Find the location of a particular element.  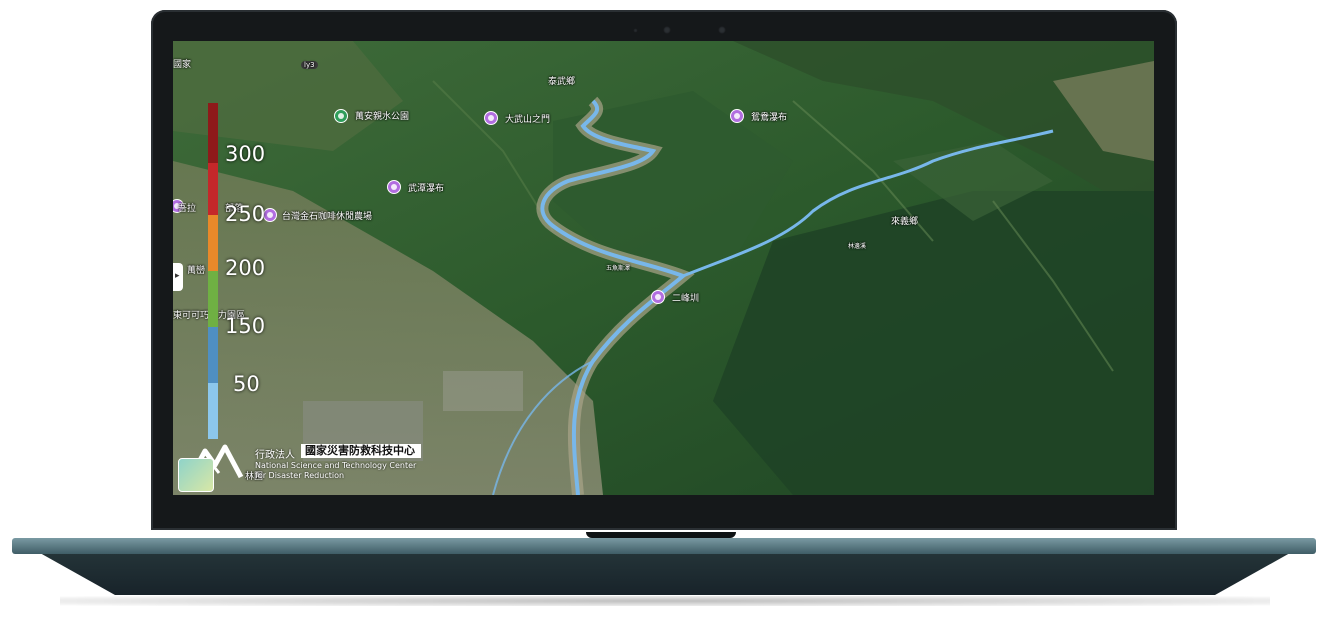

place-label: 五魚斯澤 is located at coordinates (618, 268).